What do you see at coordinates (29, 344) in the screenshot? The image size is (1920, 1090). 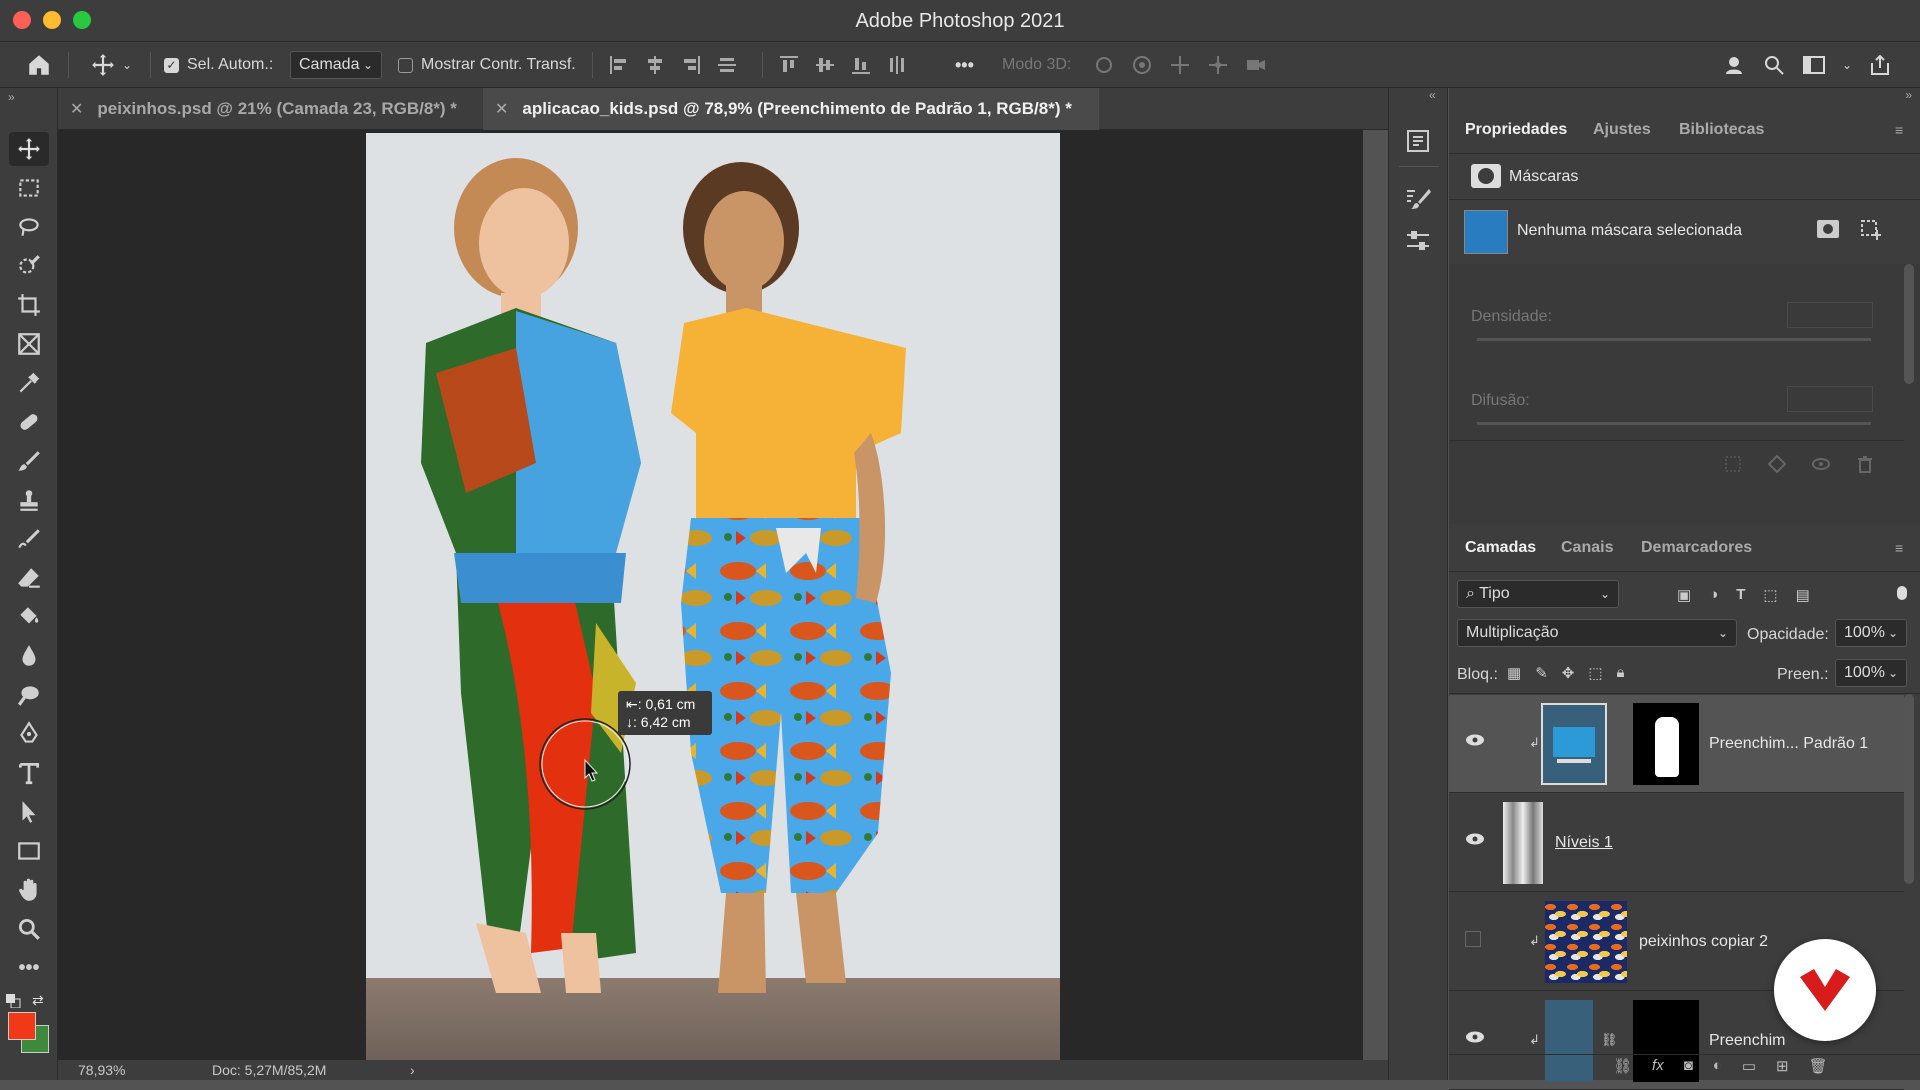 I see `frame-tool-icon` at bounding box center [29, 344].